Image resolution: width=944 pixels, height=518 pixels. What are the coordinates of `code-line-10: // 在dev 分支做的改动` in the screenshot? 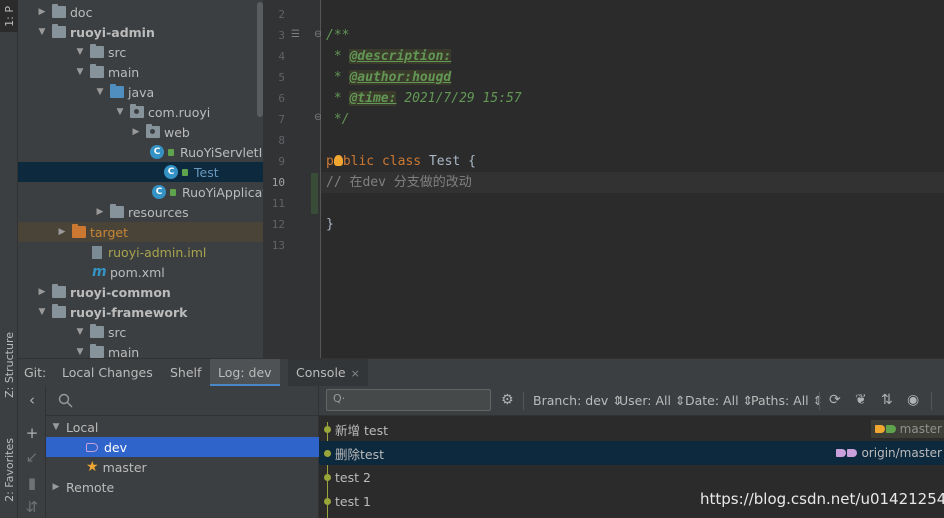 It's located at (399, 182).